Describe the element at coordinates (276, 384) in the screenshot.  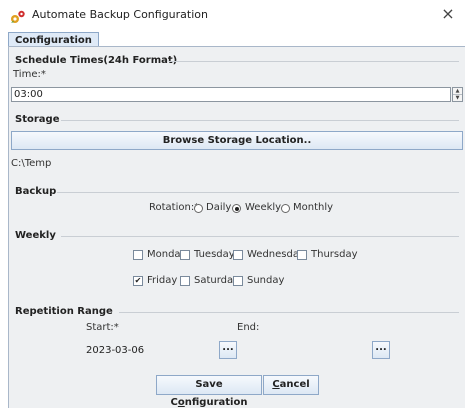
I see `cancel-button-mnemonic: C` at that location.